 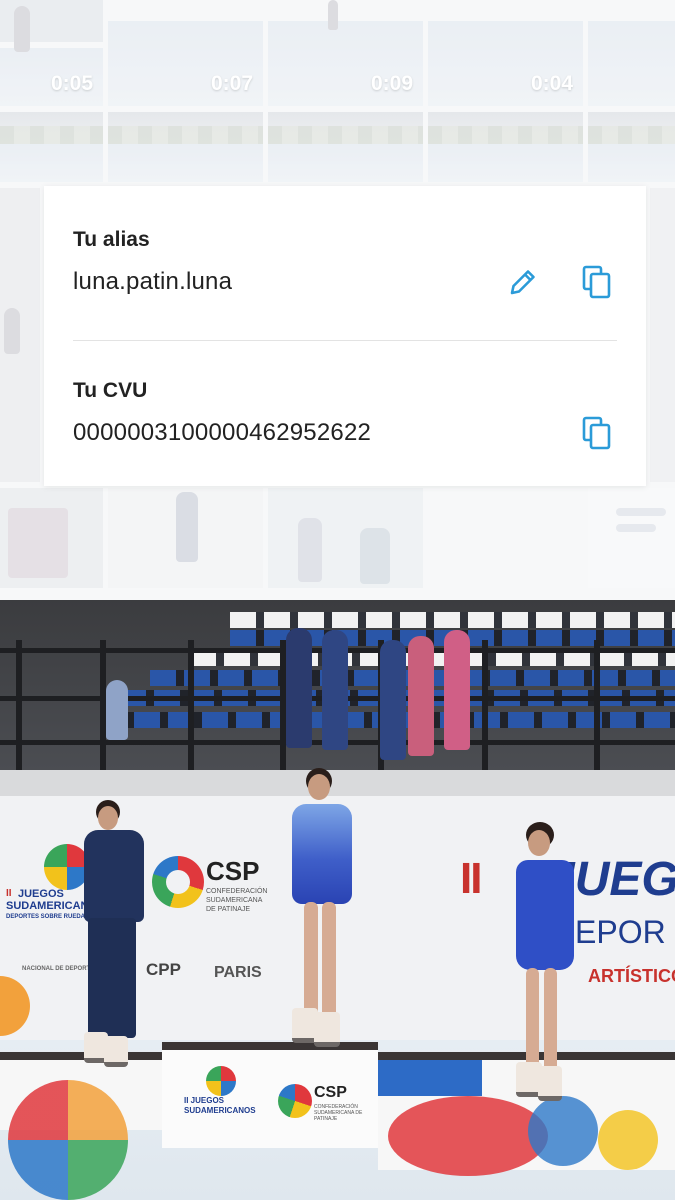 I want to click on skater-first-place, so click(x=321, y=911).